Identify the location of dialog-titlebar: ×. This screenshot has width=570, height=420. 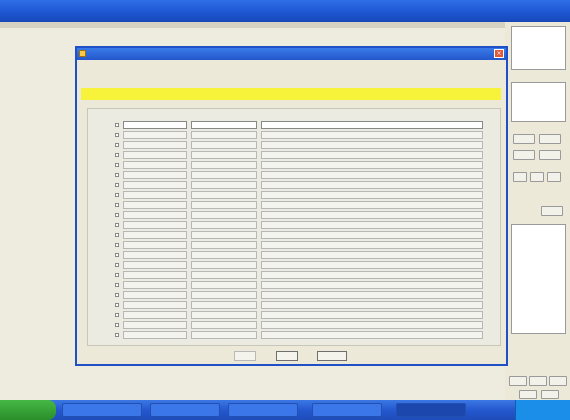
(291, 54).